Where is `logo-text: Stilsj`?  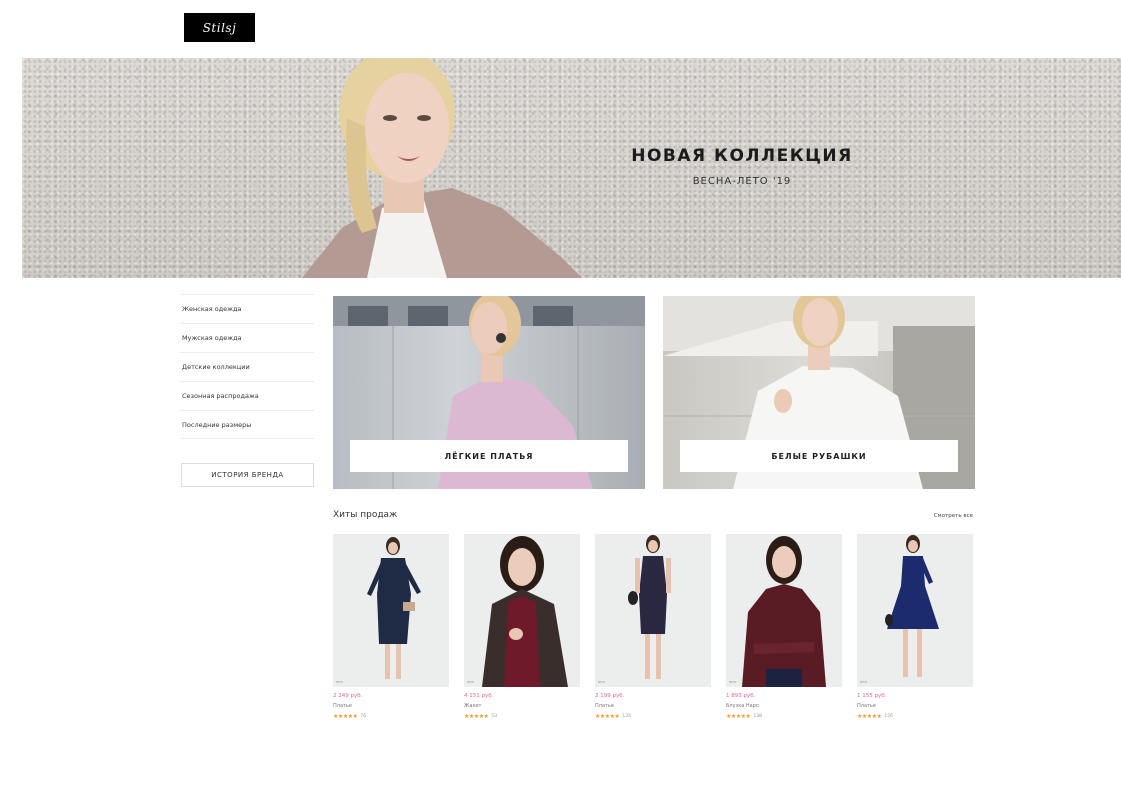 logo-text: Stilsj is located at coordinates (219, 27).